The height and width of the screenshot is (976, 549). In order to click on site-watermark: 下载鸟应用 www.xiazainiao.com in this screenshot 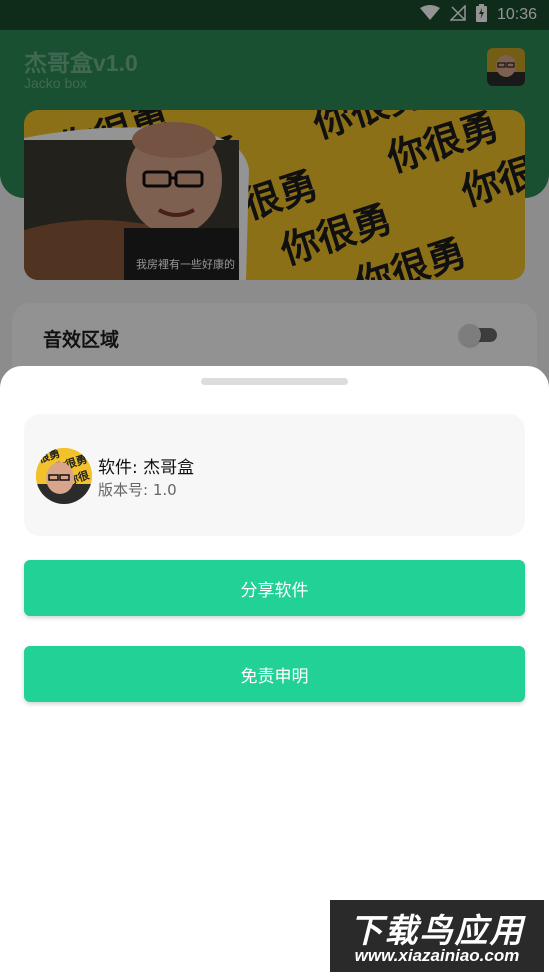, I will do `click(437, 936)`.